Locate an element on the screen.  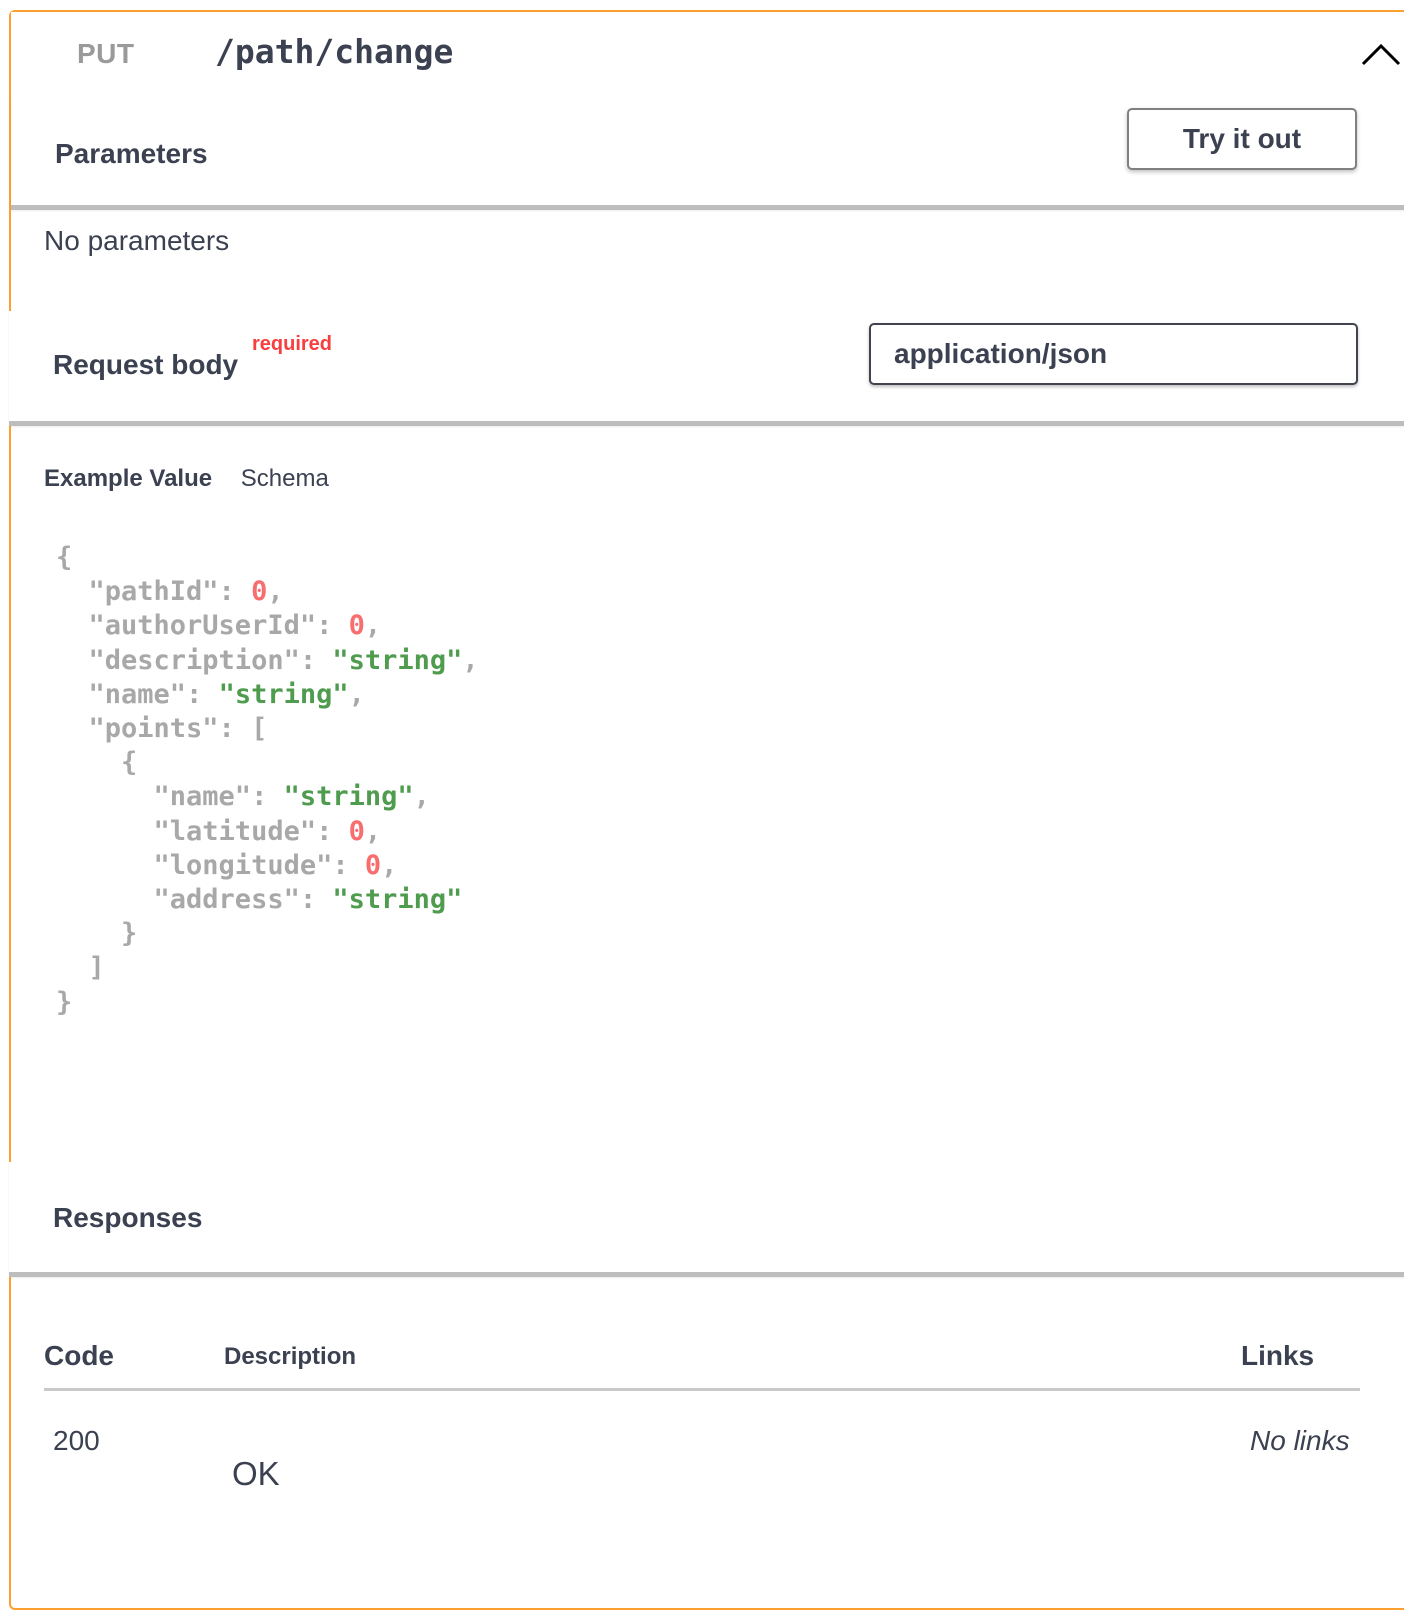
http-method-label: PUT is located at coordinates (106, 53).